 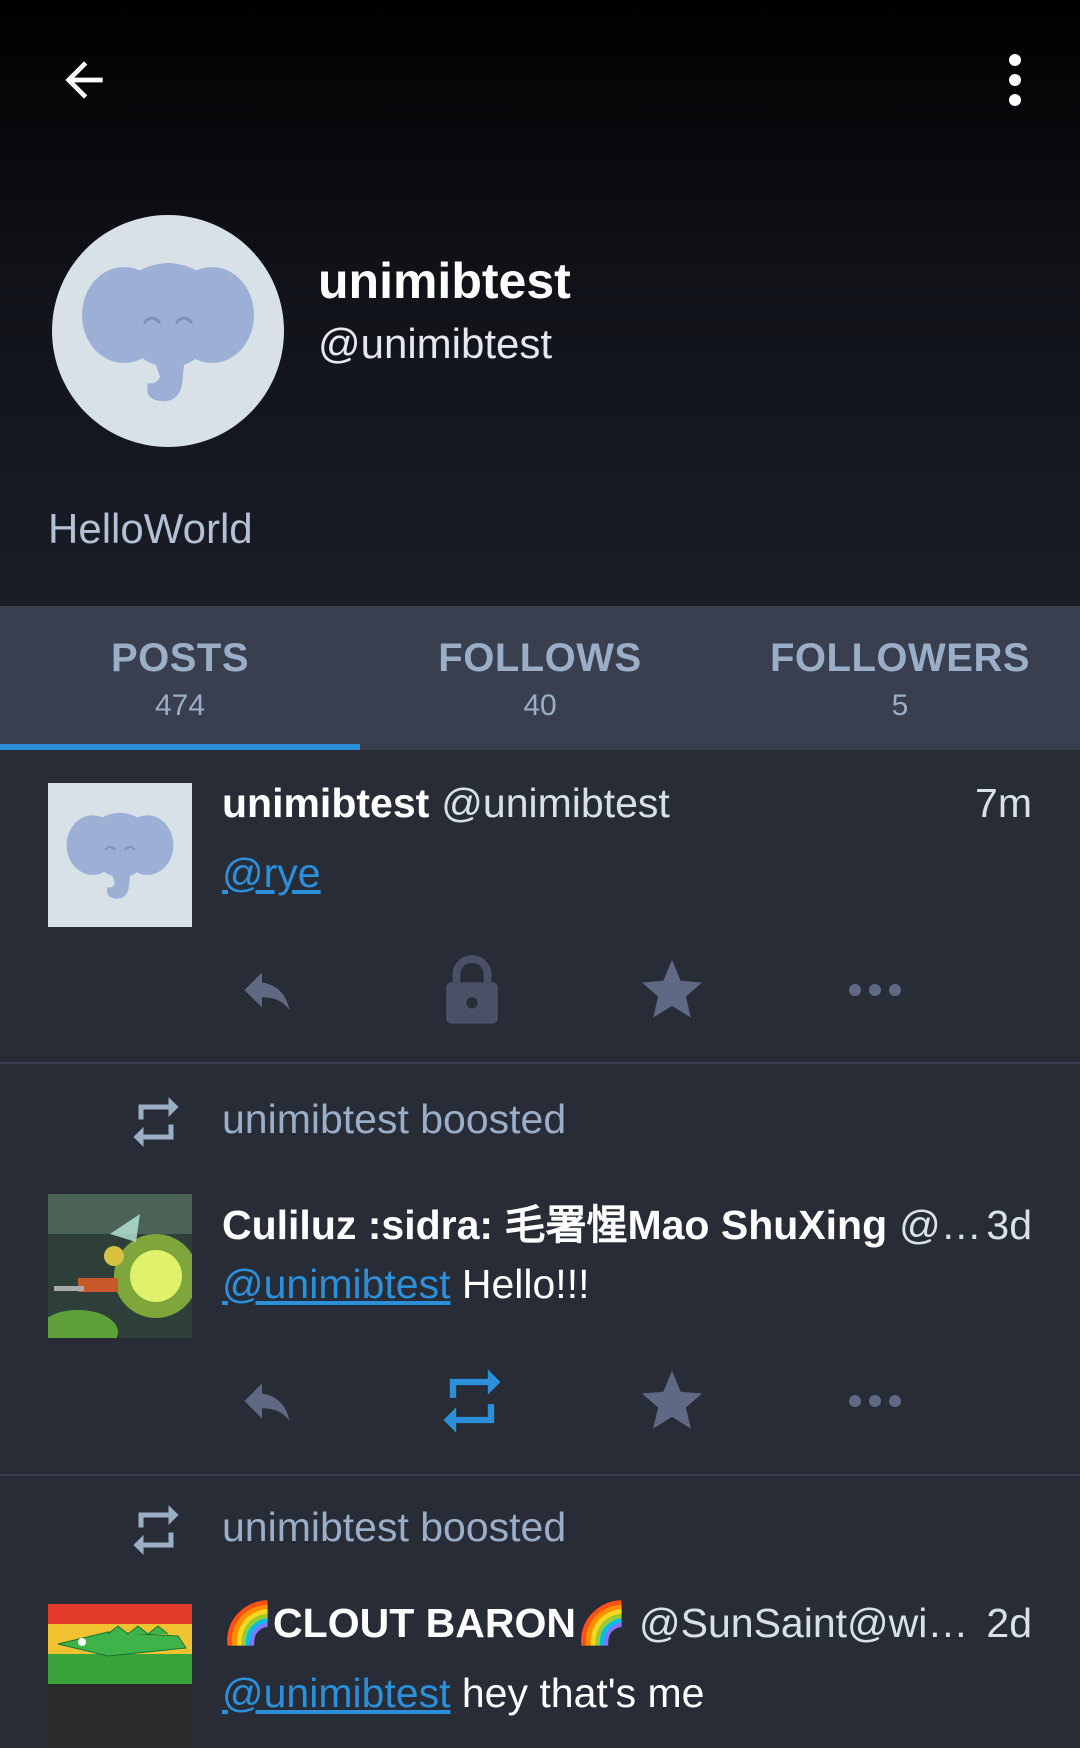 I want to click on tab-posts: POSTS 474, so click(x=180, y=678).